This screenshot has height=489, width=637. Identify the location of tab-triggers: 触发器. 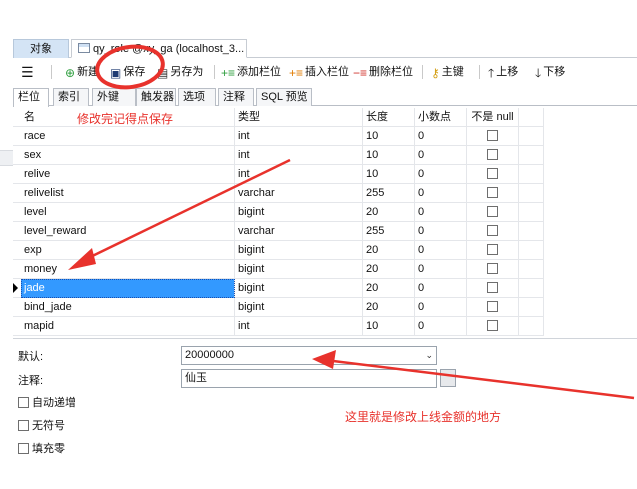
(156, 97).